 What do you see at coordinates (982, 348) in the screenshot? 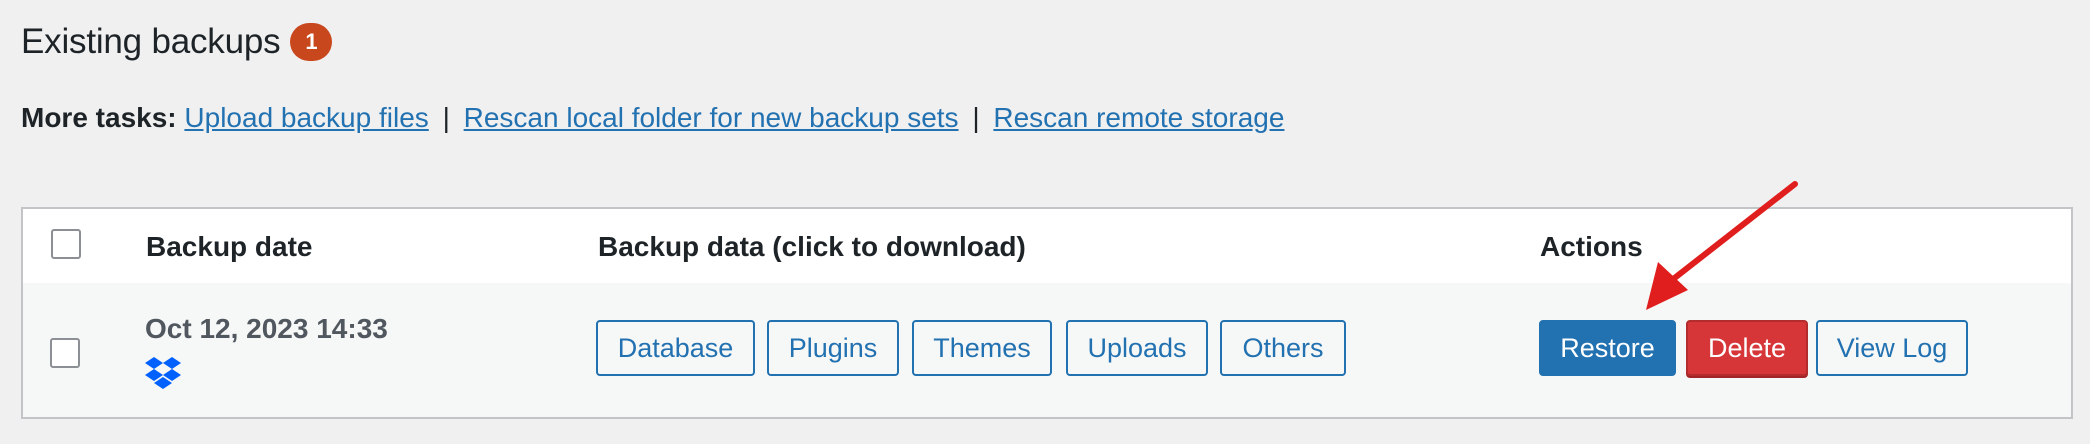
I see `download-themes-button: Themes` at bounding box center [982, 348].